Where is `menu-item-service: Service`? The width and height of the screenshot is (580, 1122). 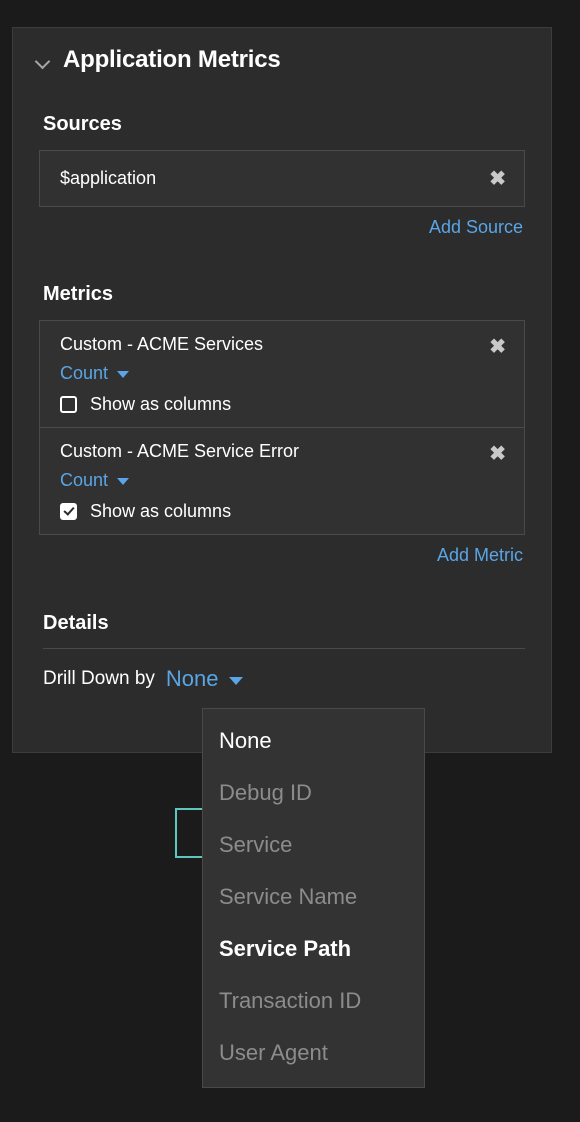
menu-item-service: Service is located at coordinates (256, 844).